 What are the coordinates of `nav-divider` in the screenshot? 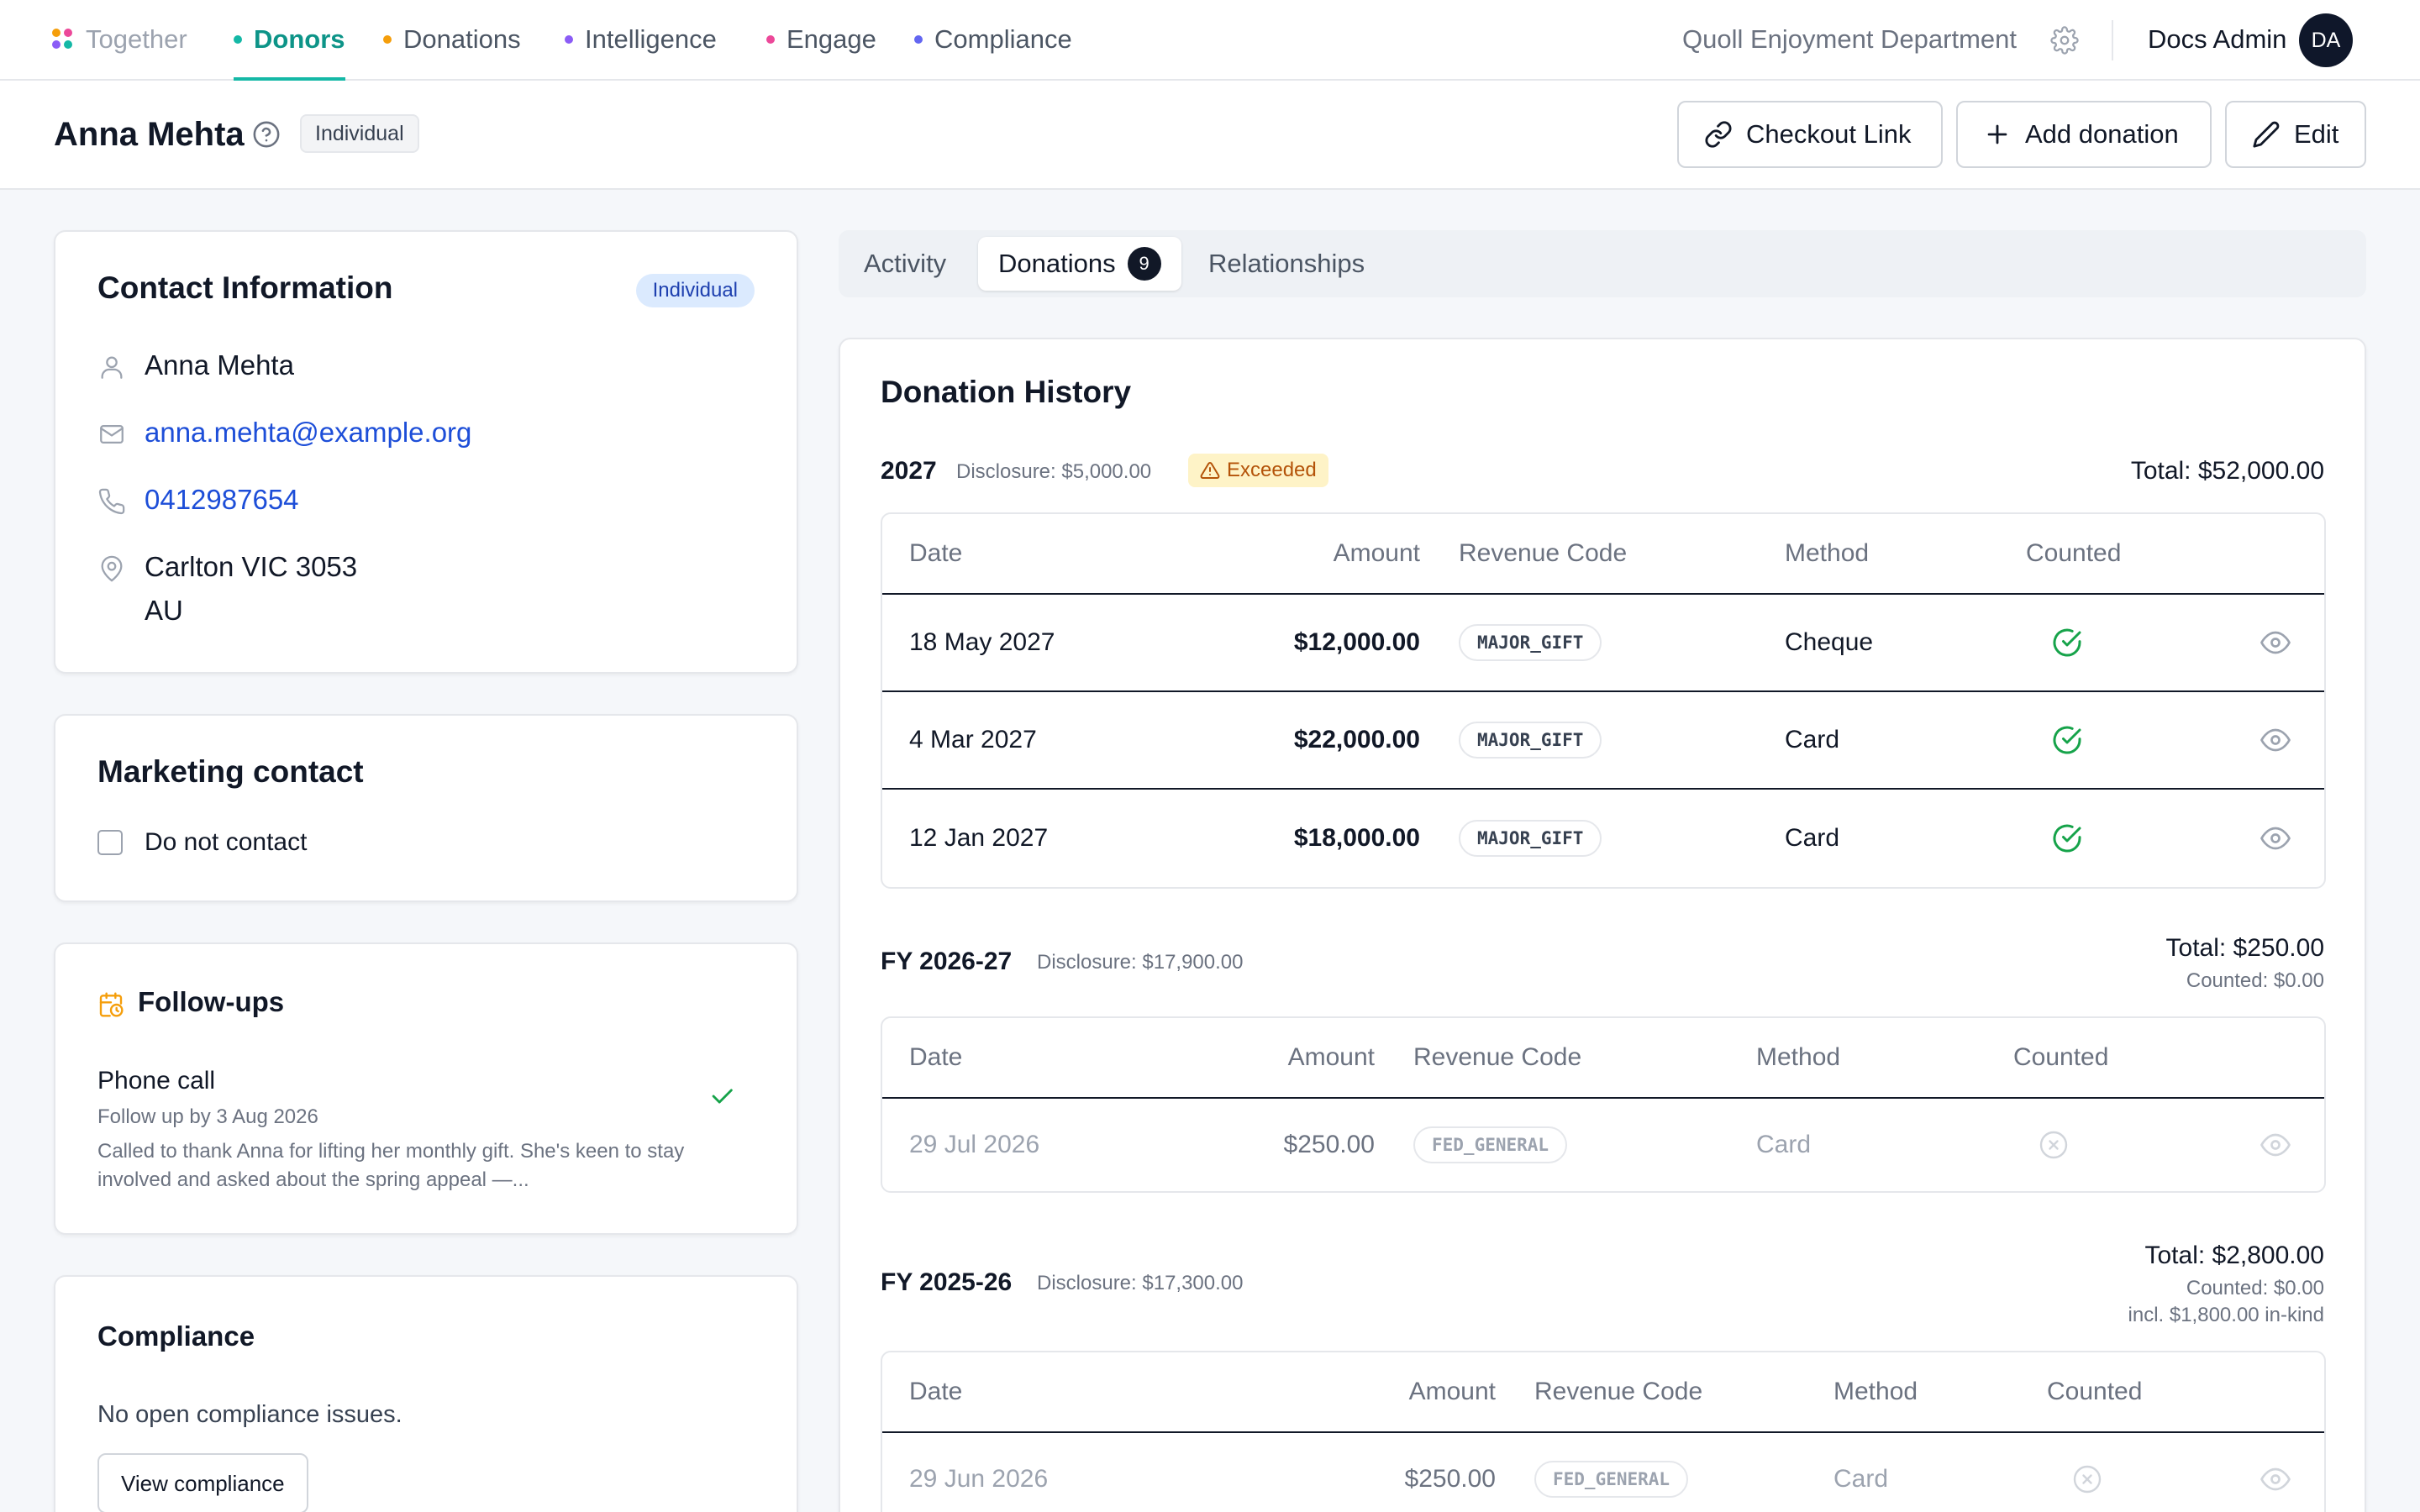 It's located at (2112, 40).